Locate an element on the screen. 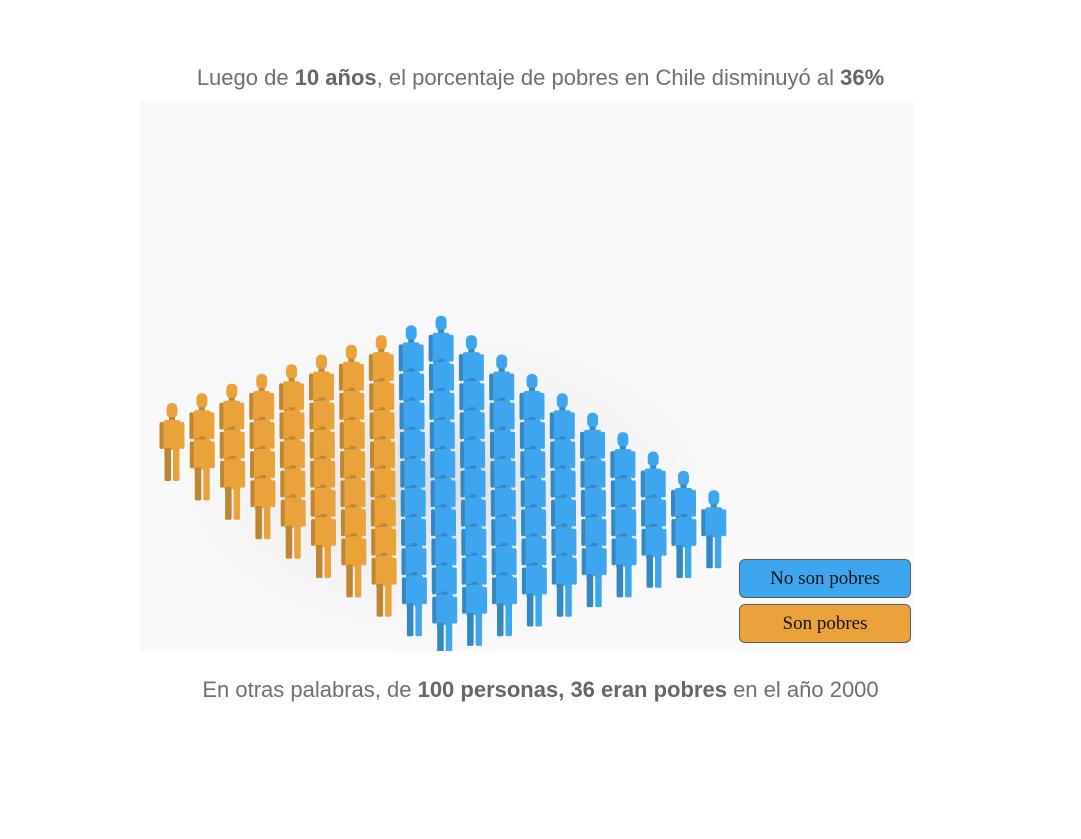 This screenshot has height=839, width=1081. caption-suffix: en el año 2000 is located at coordinates (802, 689).